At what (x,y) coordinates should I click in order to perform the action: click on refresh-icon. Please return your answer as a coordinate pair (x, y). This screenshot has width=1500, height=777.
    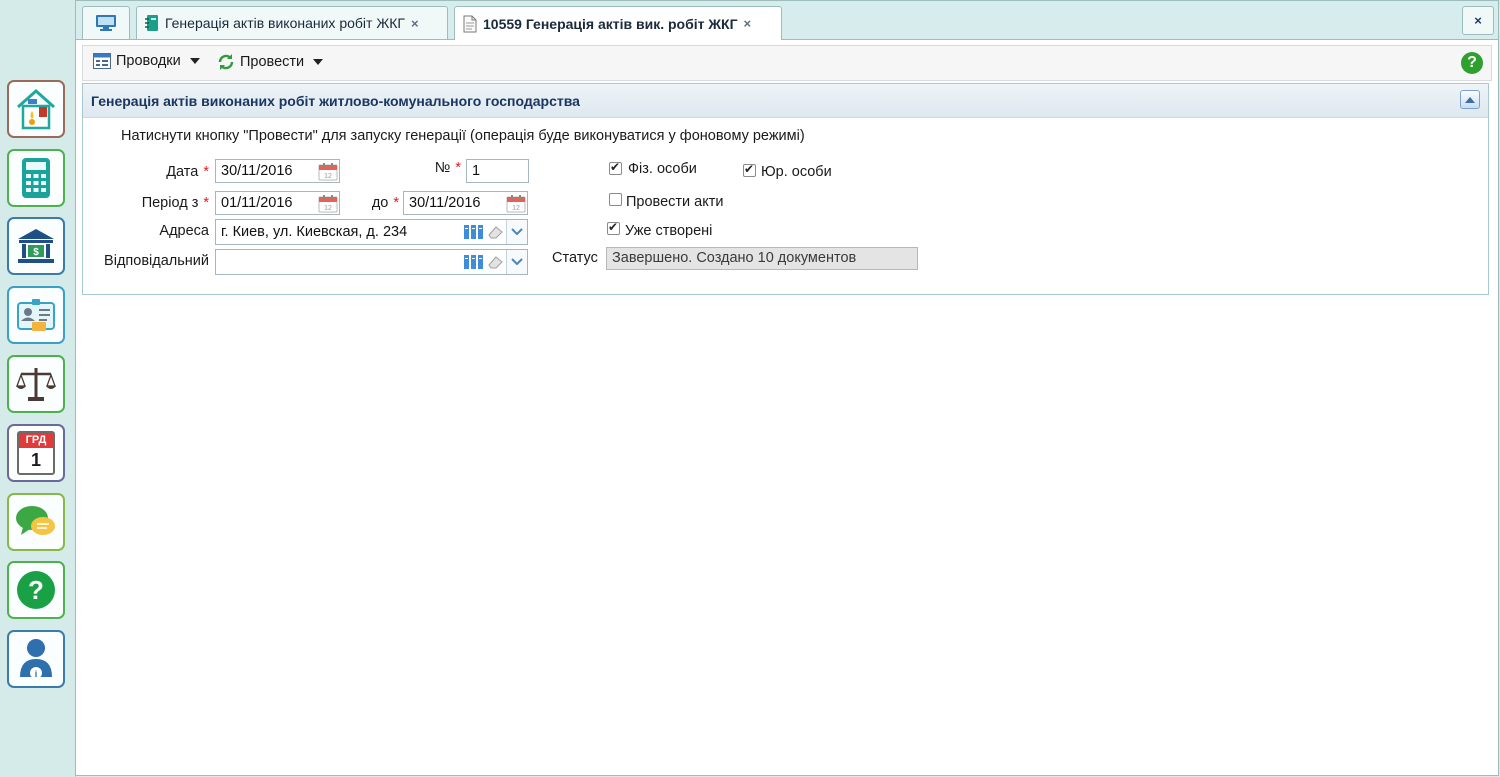
    Looking at the image, I should click on (226, 62).